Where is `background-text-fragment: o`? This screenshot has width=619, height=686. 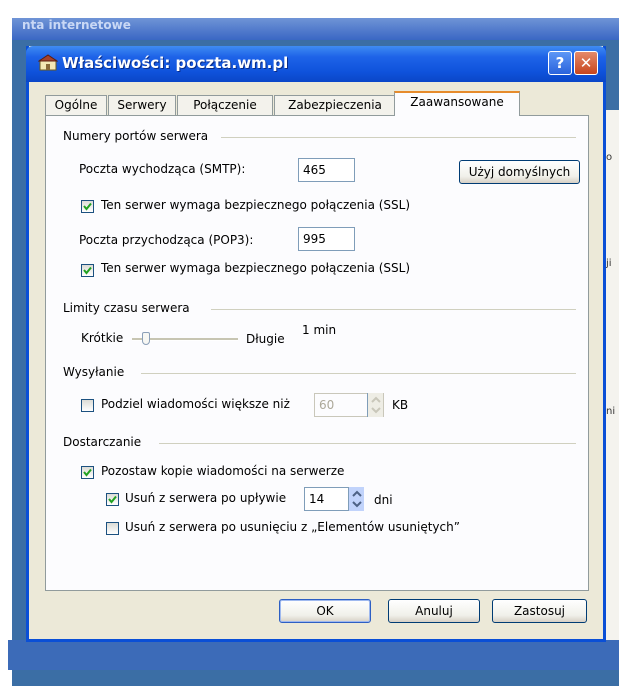 background-text-fragment: o is located at coordinates (609, 157).